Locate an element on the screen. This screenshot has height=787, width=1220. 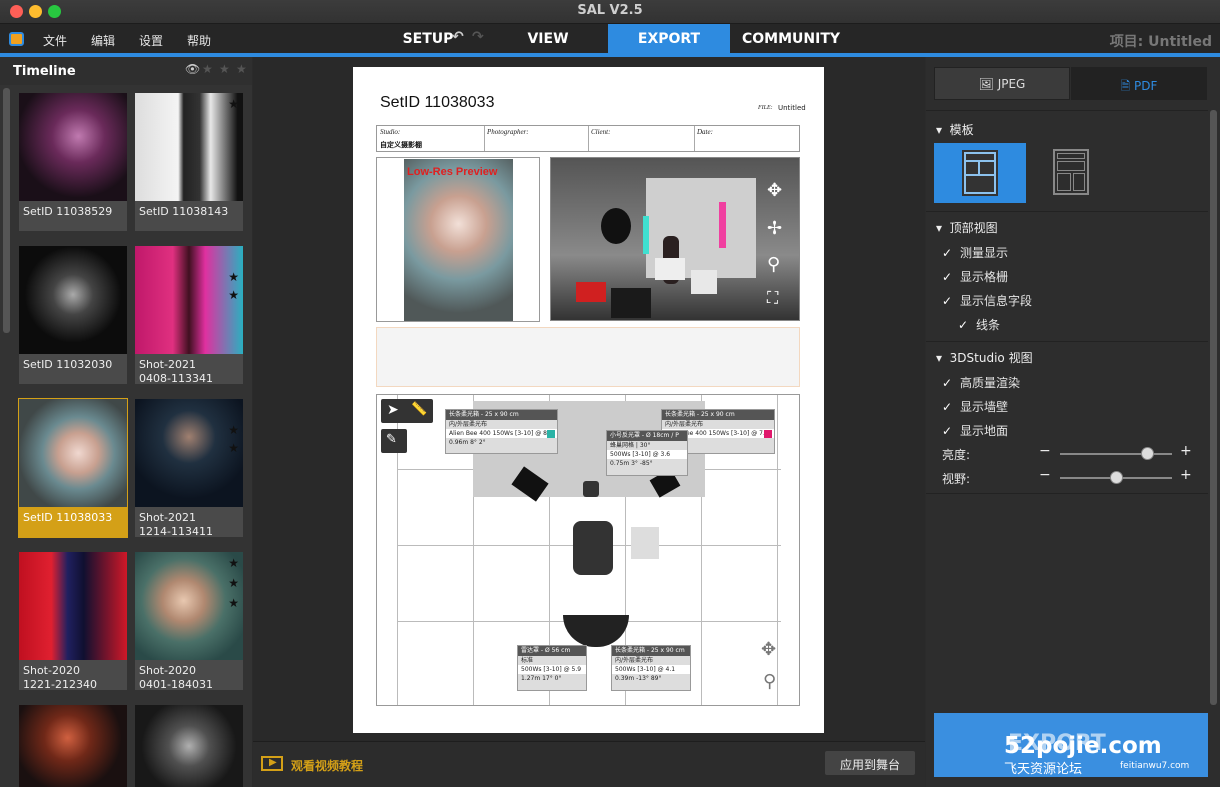
timeline-item: SetID 11038529 is located at coordinates (73, 162).